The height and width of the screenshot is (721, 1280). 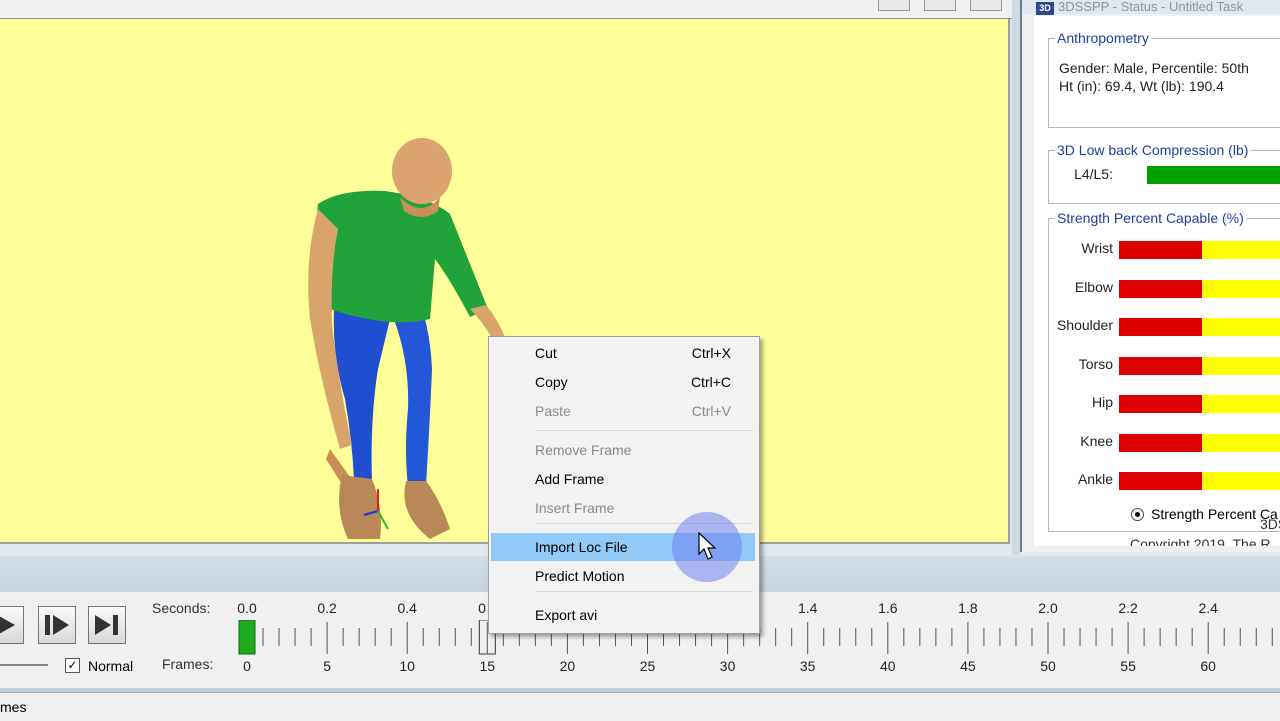 I want to click on seconds-tick-label: 2.2, so click(x=1128, y=608).